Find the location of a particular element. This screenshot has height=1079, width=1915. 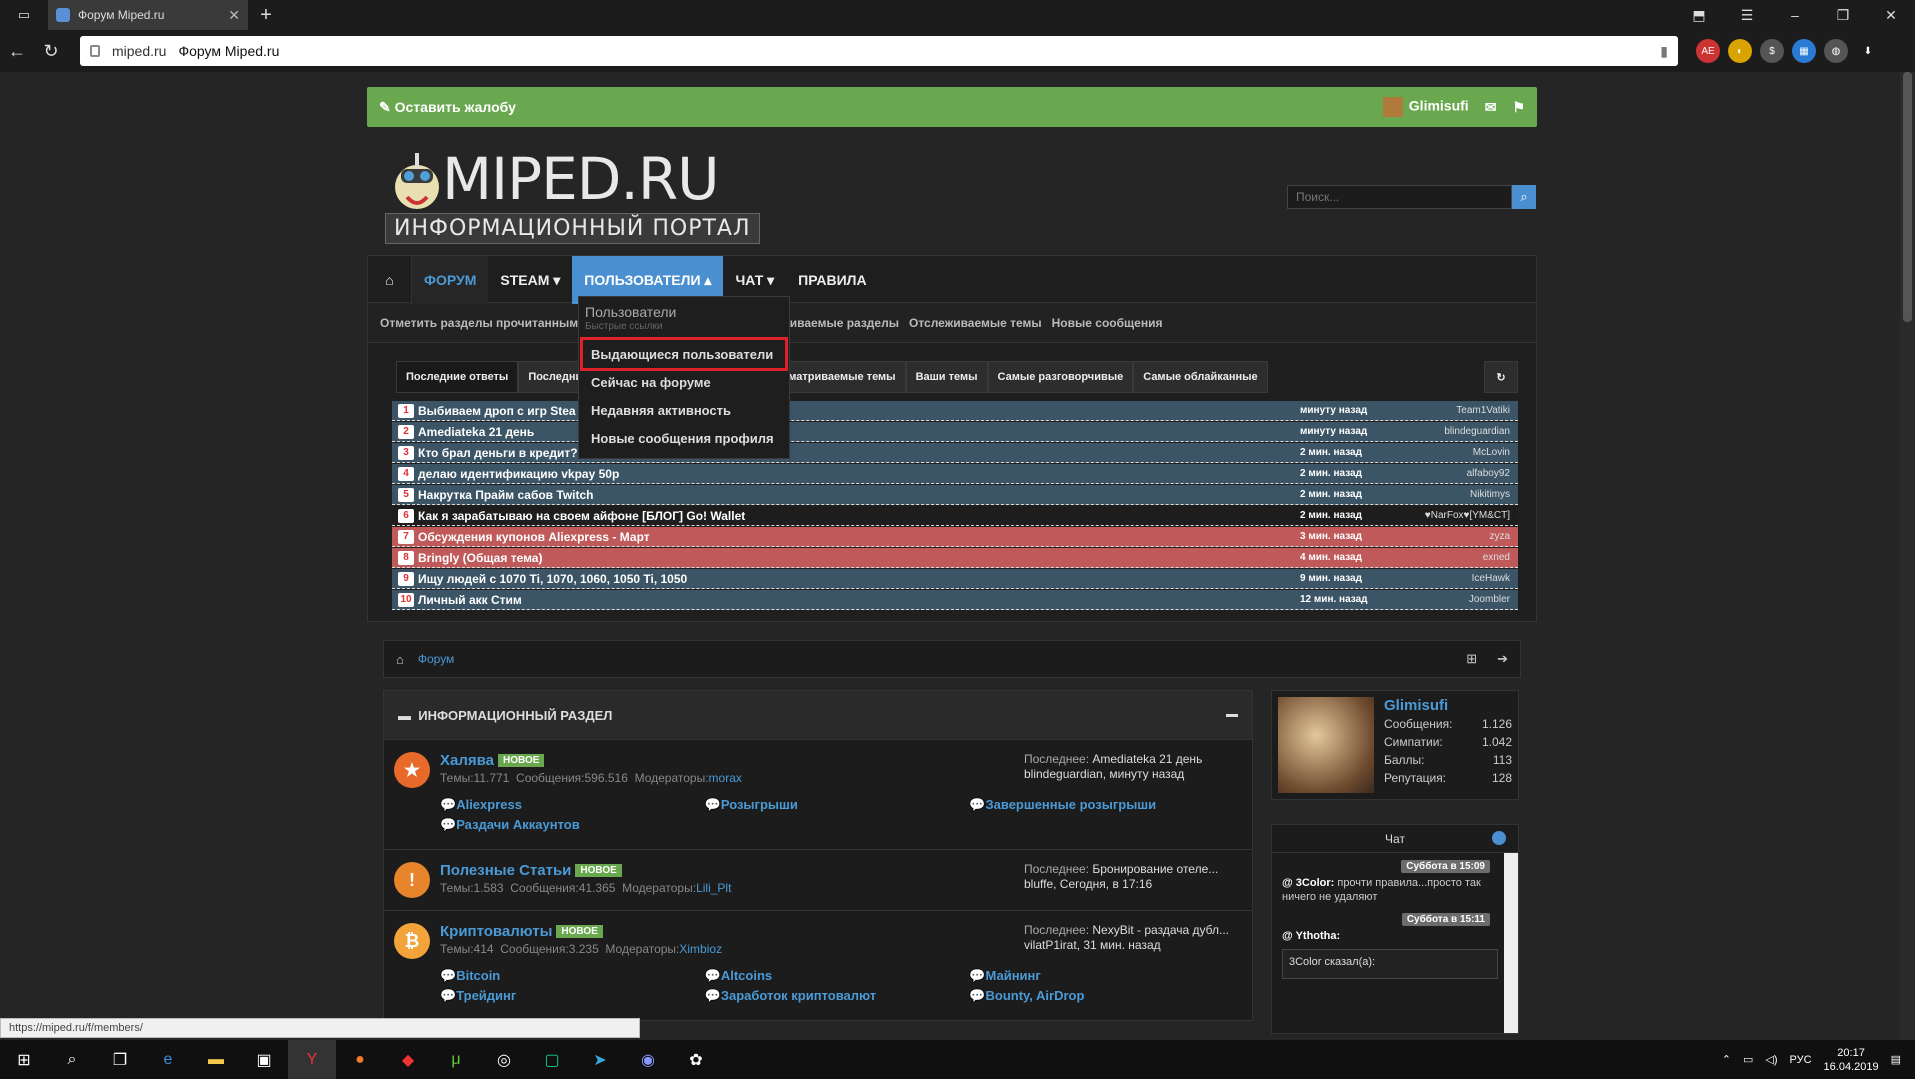

tab-your-threads: Ваши темы is located at coordinates (946, 377).